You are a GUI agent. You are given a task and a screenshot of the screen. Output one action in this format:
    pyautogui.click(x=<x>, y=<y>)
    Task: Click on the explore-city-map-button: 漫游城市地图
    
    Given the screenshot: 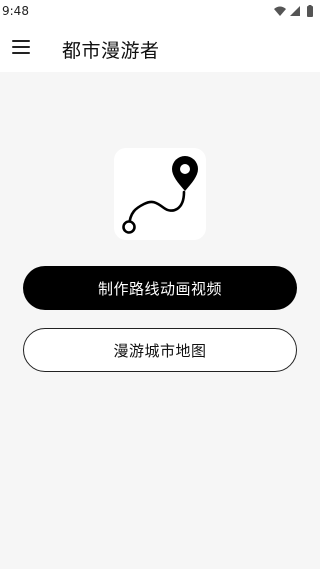 What is the action you would take?
    pyautogui.click(x=160, y=350)
    